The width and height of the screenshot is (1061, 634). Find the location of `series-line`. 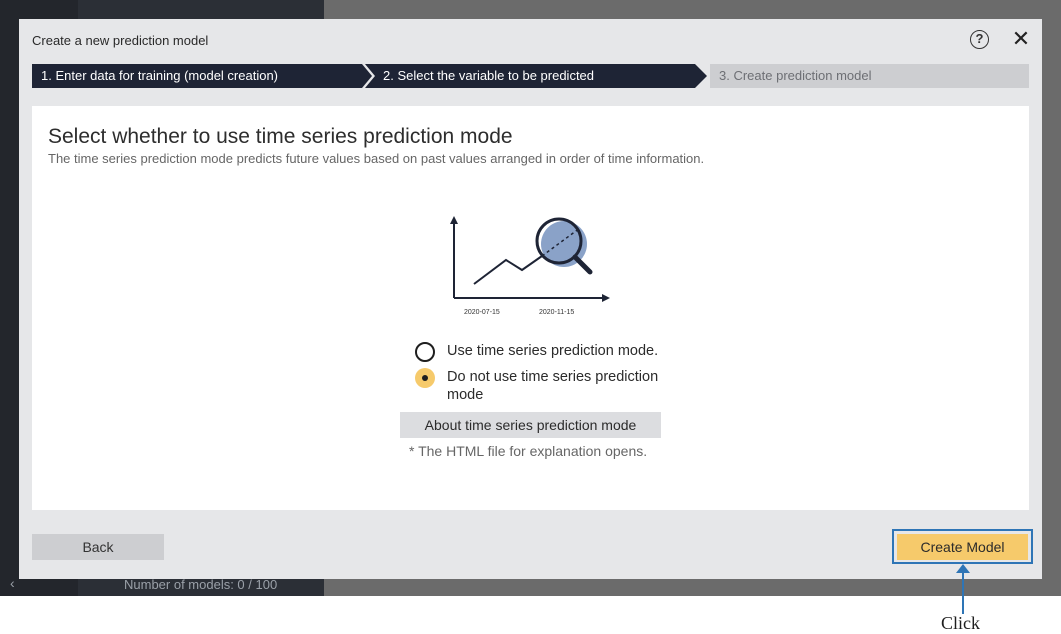

series-line is located at coordinates (508, 270).